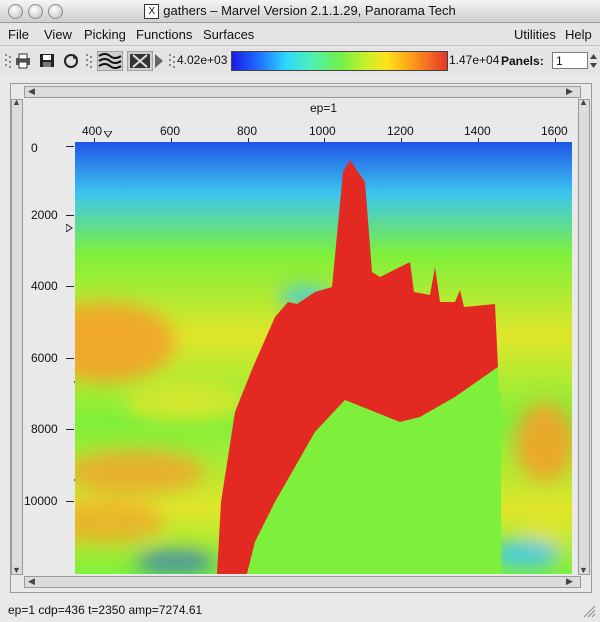 The height and width of the screenshot is (622, 600). I want to click on scroll-up-arrow-icon: ▲, so click(16, 102).